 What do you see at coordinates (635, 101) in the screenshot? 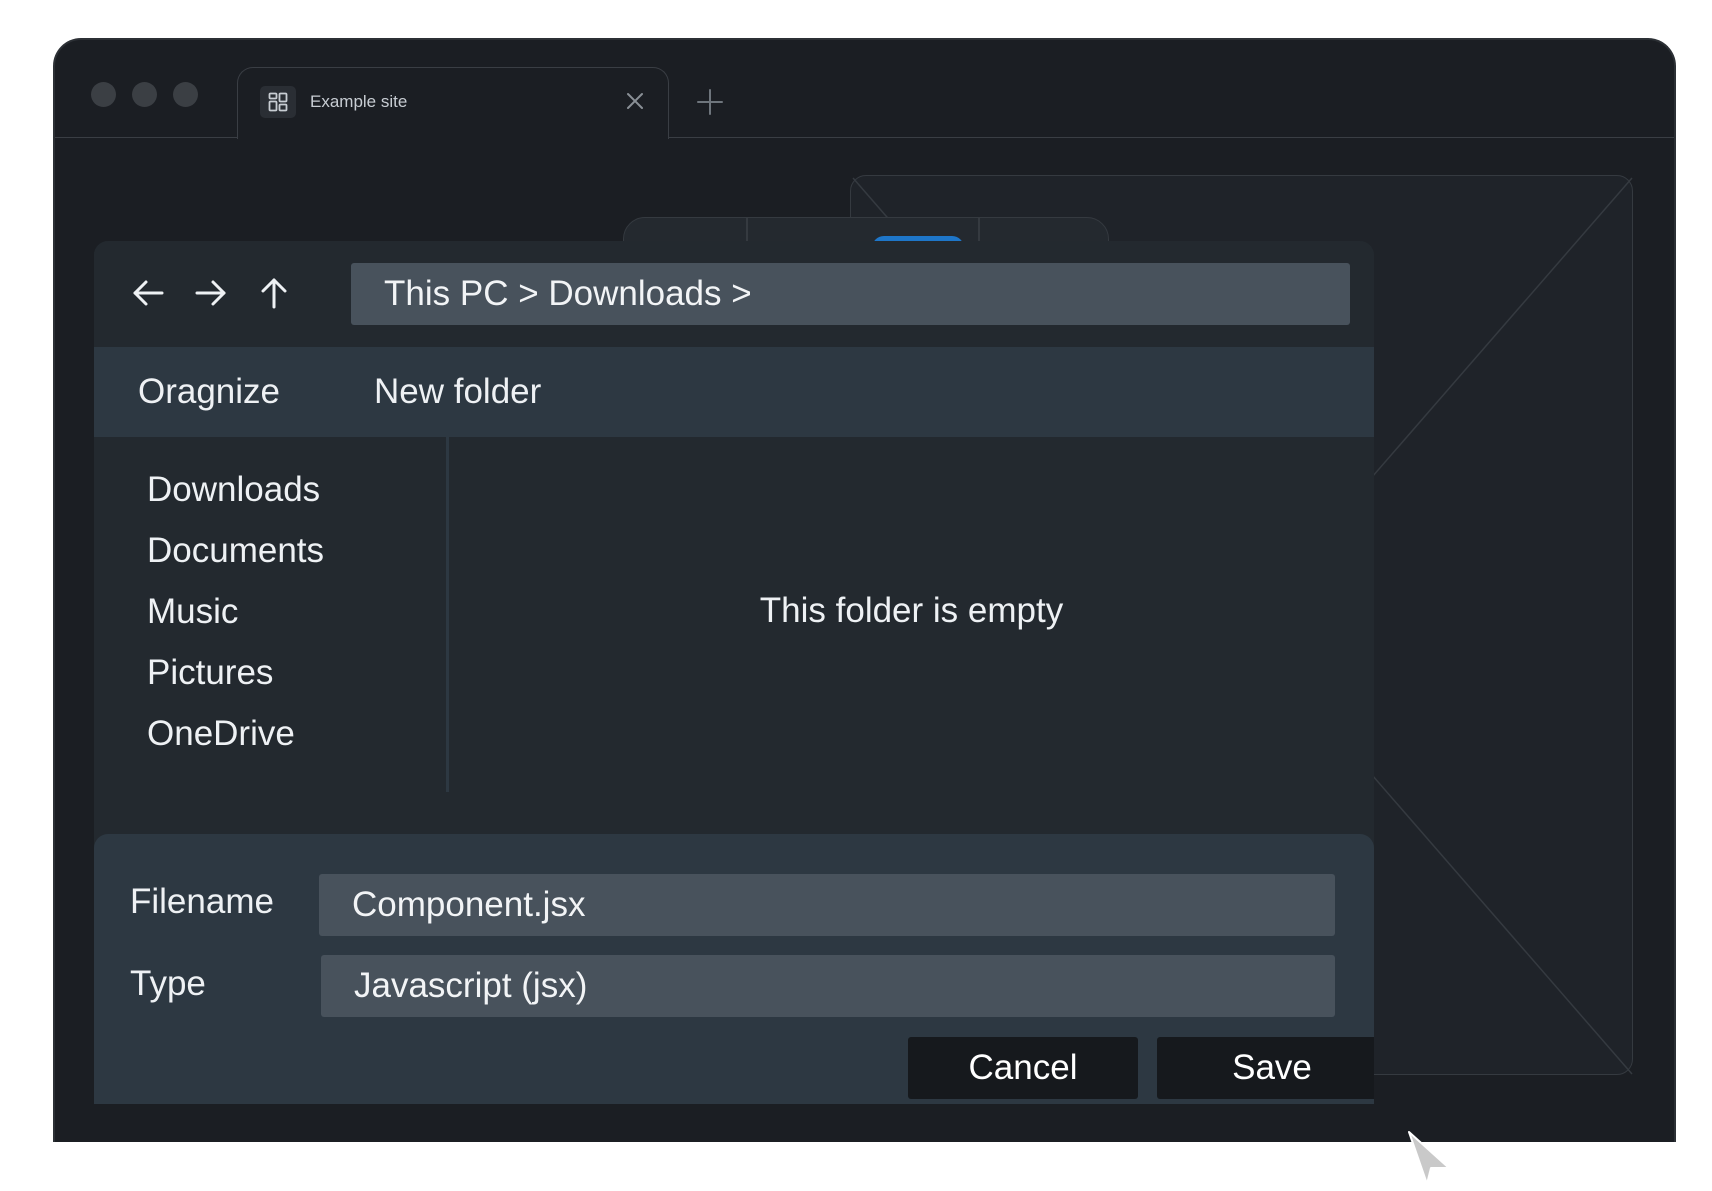
I see `close-icon` at bounding box center [635, 101].